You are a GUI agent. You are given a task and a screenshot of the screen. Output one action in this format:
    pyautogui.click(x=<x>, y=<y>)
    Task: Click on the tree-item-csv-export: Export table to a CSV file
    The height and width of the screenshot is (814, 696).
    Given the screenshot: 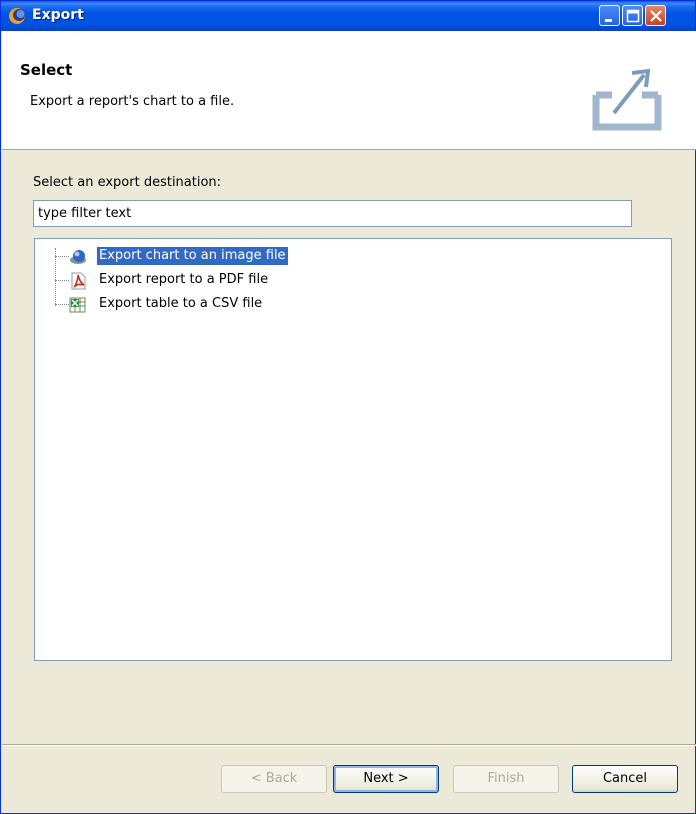 What is the action you would take?
    pyautogui.click(x=195, y=304)
    